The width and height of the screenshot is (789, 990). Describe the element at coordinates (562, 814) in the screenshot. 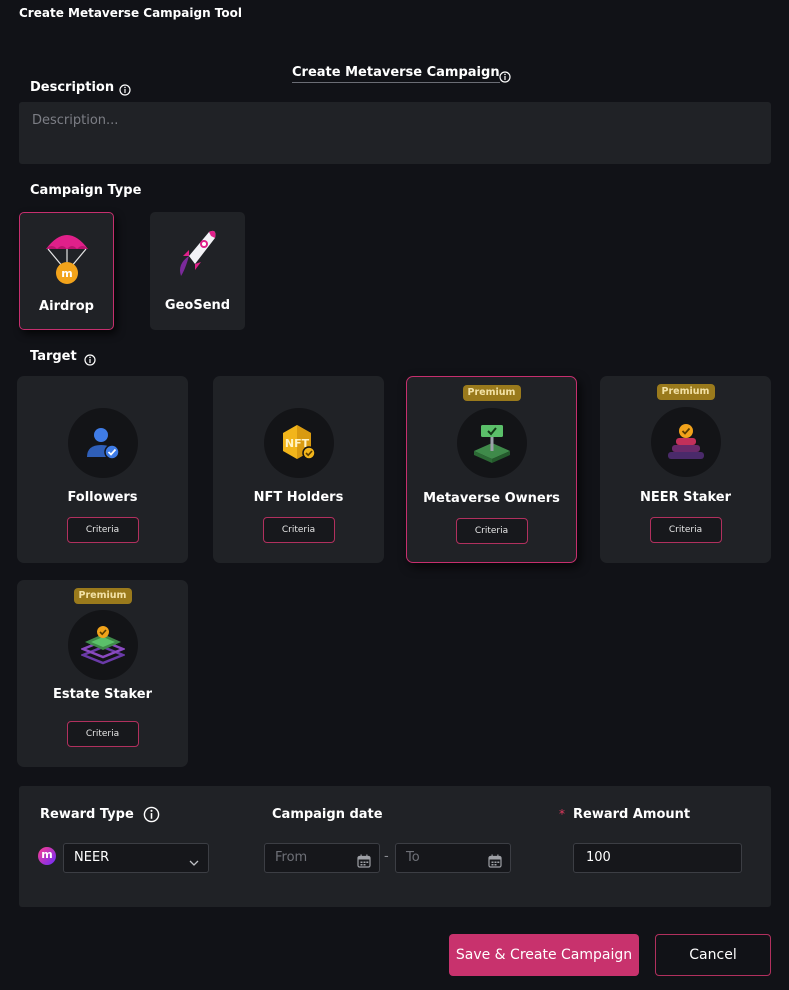

I see `required-asterisk: *` at that location.